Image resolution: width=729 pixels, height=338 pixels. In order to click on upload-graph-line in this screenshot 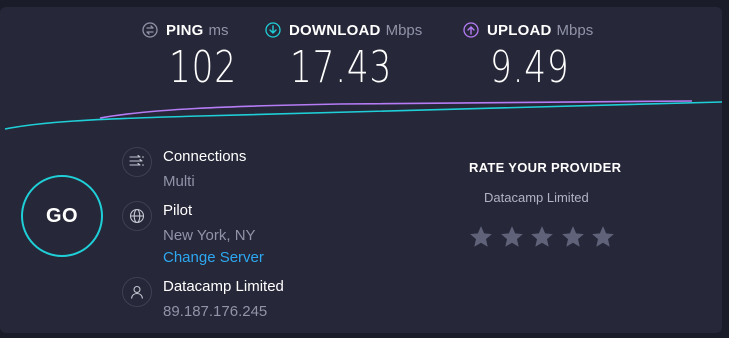, I will do `click(396, 109)`.